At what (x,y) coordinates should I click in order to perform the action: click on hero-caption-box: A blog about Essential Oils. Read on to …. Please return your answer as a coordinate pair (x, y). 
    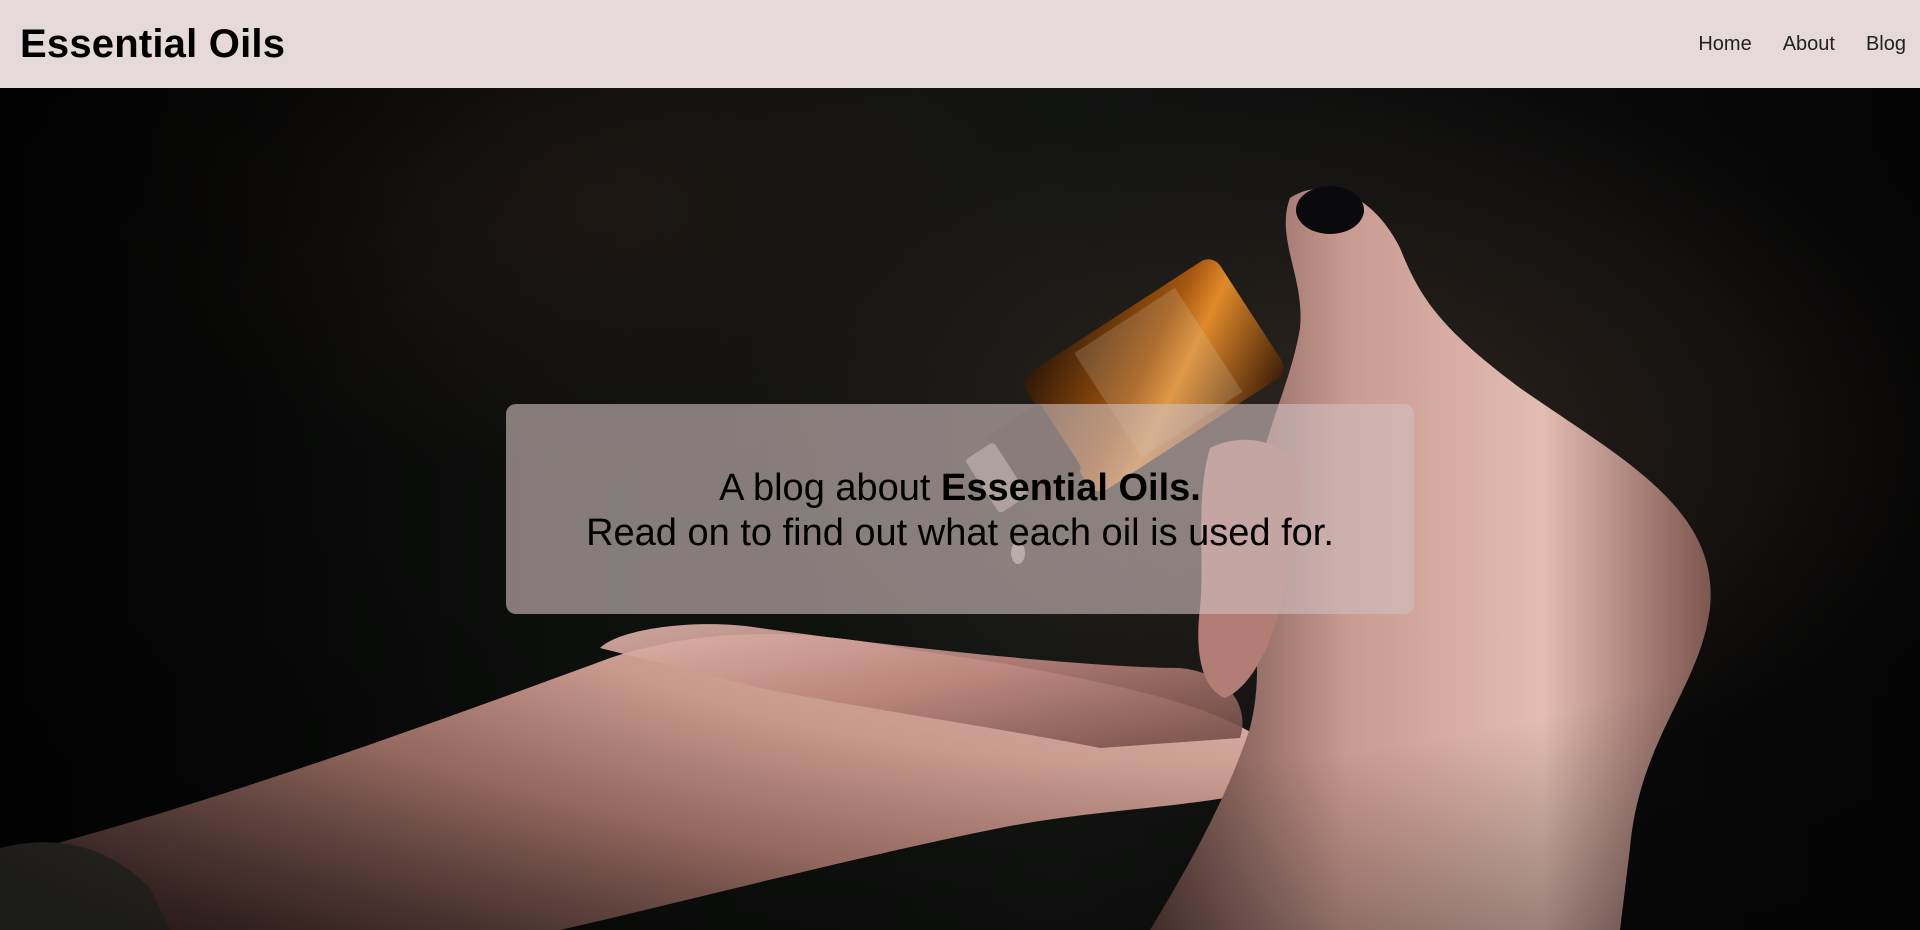
    Looking at the image, I should click on (960, 509).